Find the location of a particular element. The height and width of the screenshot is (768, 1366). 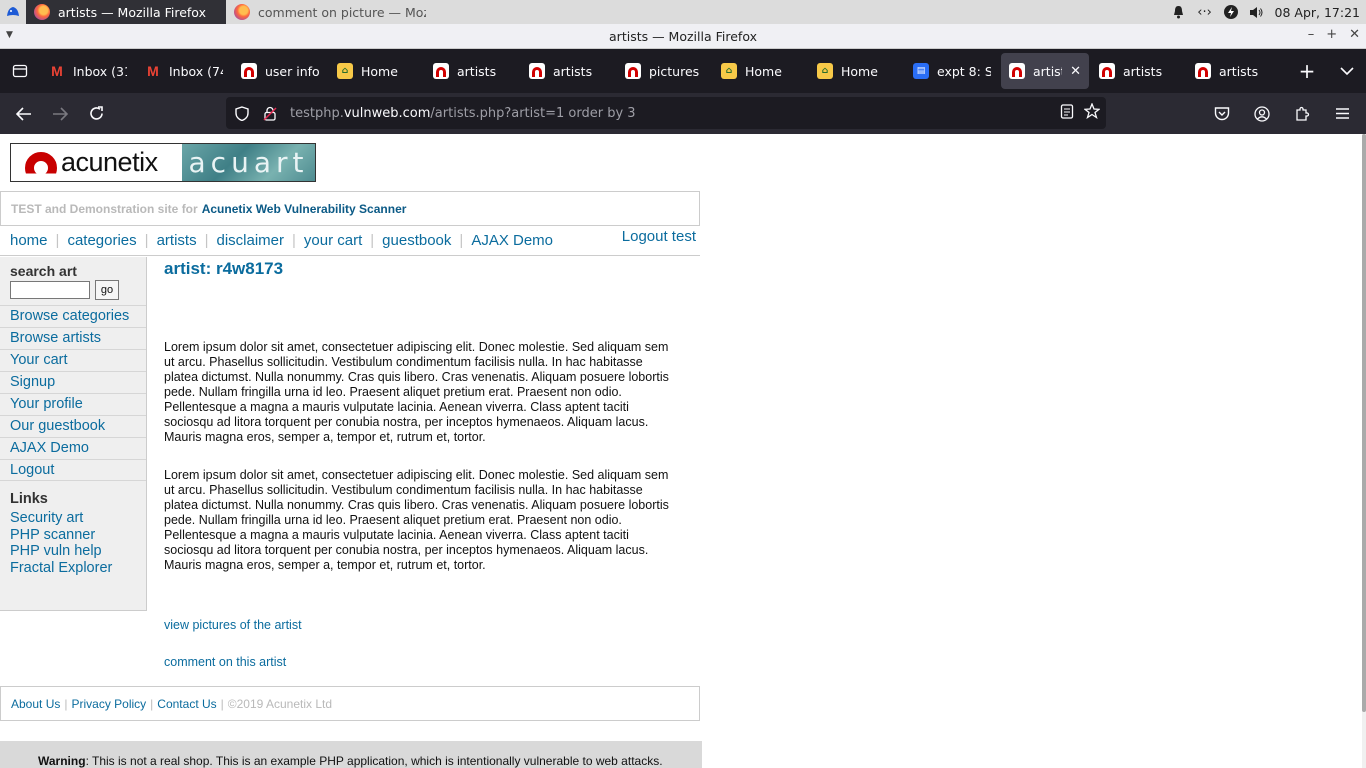

clock: 08 Apr, 17:21 is located at coordinates (1317, 12).